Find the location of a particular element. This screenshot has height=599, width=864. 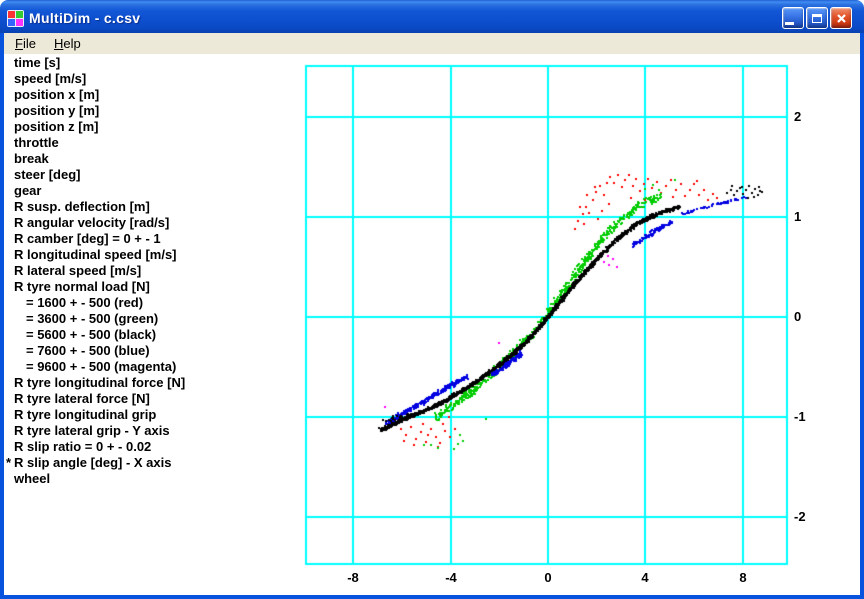

channel-item: * R slip angle [deg] - X axis is located at coordinates (95, 463).